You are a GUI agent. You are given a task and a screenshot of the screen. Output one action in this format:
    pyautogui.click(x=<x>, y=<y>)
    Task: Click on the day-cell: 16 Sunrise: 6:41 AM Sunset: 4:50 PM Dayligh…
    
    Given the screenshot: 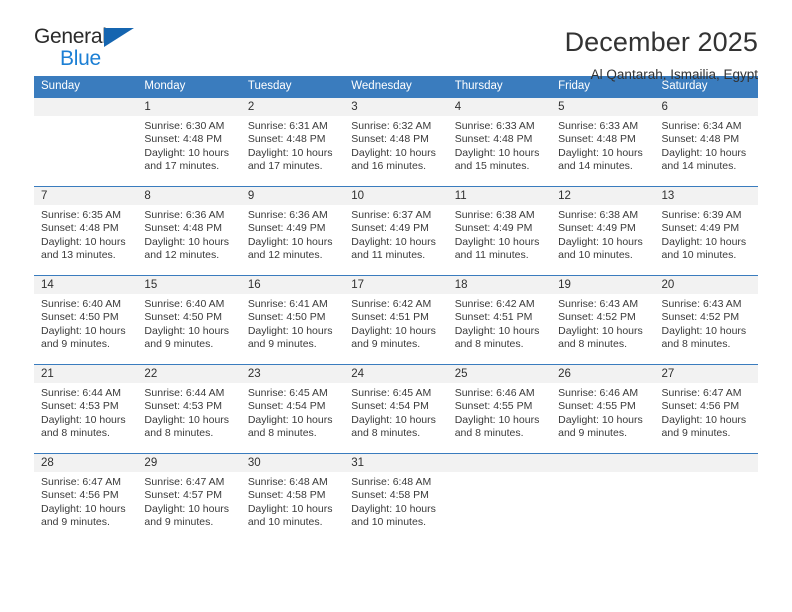 What is the action you would take?
    pyautogui.click(x=292, y=320)
    